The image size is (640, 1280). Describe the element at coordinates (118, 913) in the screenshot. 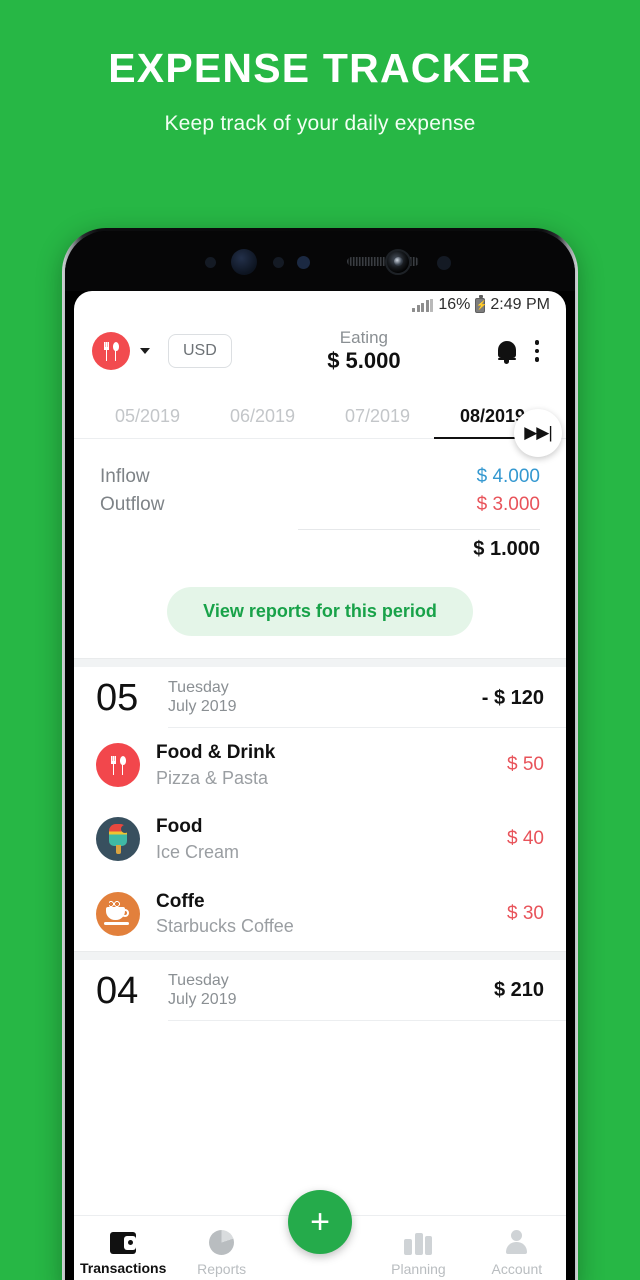

I see `coffee-cup-icon` at that location.